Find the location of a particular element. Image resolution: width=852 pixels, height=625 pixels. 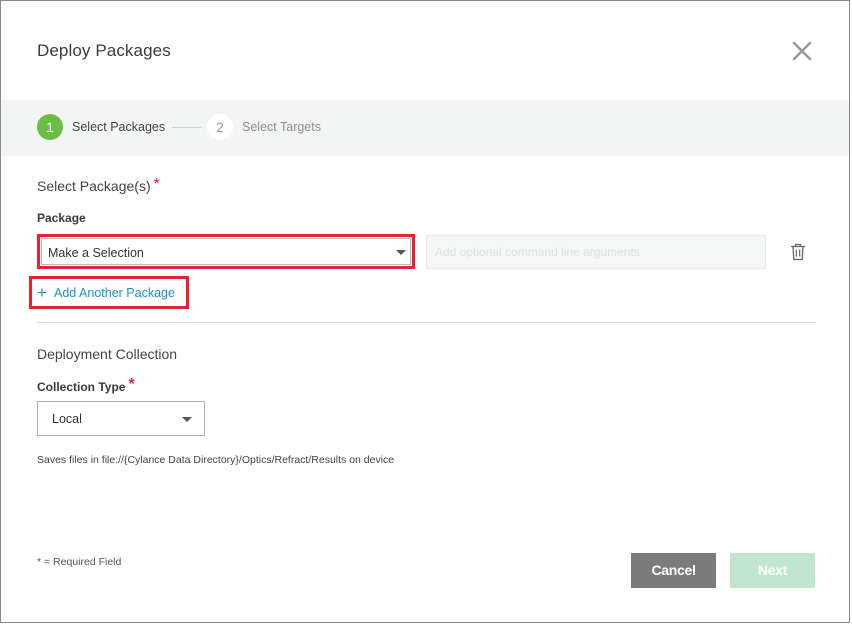

dialog-title: Deploy Packages is located at coordinates (104, 50).